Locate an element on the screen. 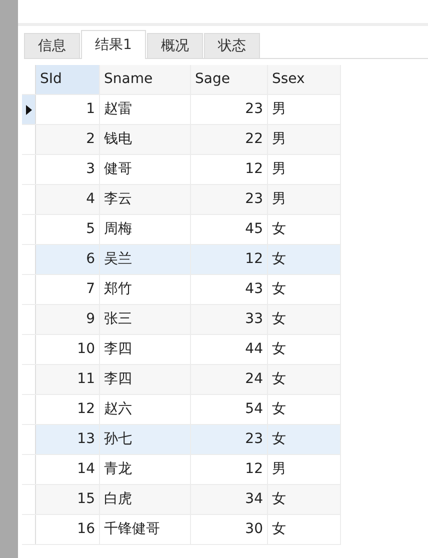  table-cell: 赵雷 is located at coordinates (145, 109).